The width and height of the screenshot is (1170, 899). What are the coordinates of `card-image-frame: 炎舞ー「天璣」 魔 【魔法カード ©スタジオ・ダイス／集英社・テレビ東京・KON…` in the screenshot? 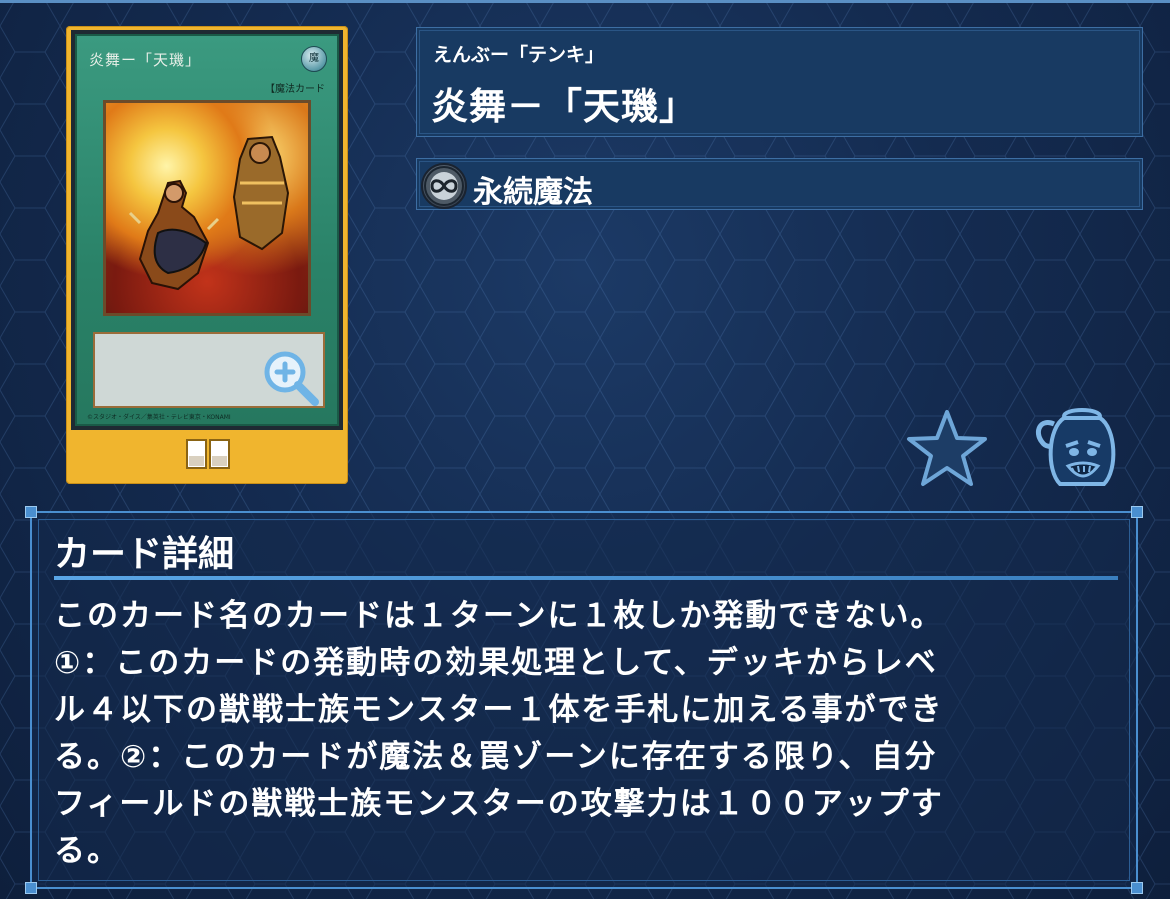 It's located at (207, 255).